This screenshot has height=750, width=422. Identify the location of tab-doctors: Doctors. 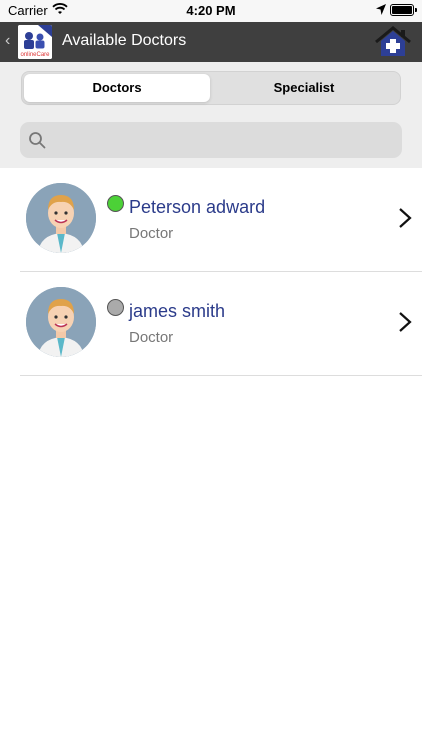
(117, 88).